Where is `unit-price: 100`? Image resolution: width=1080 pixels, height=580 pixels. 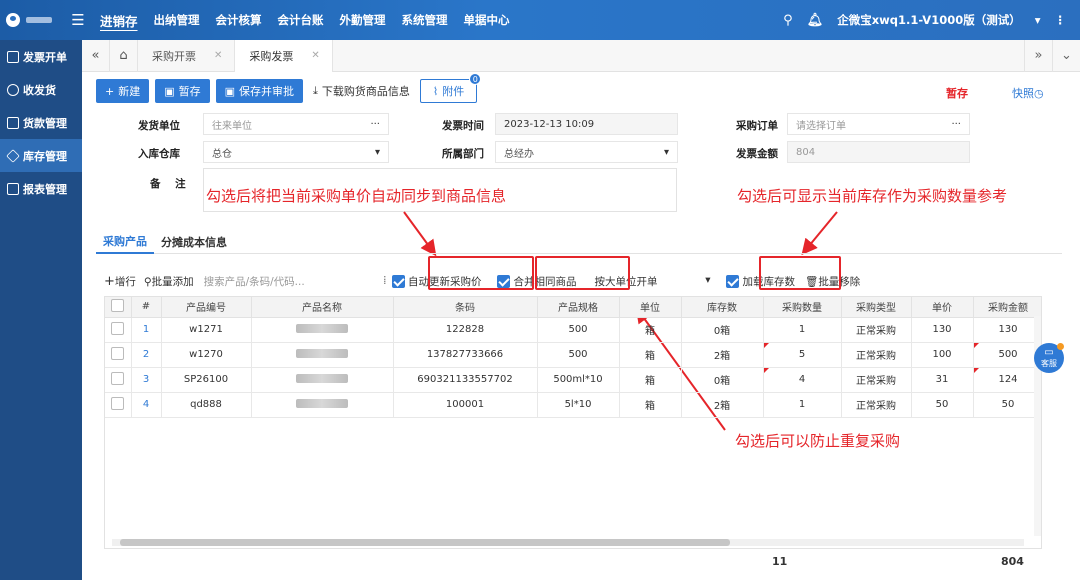
unit-price: 100 is located at coordinates (942, 355).